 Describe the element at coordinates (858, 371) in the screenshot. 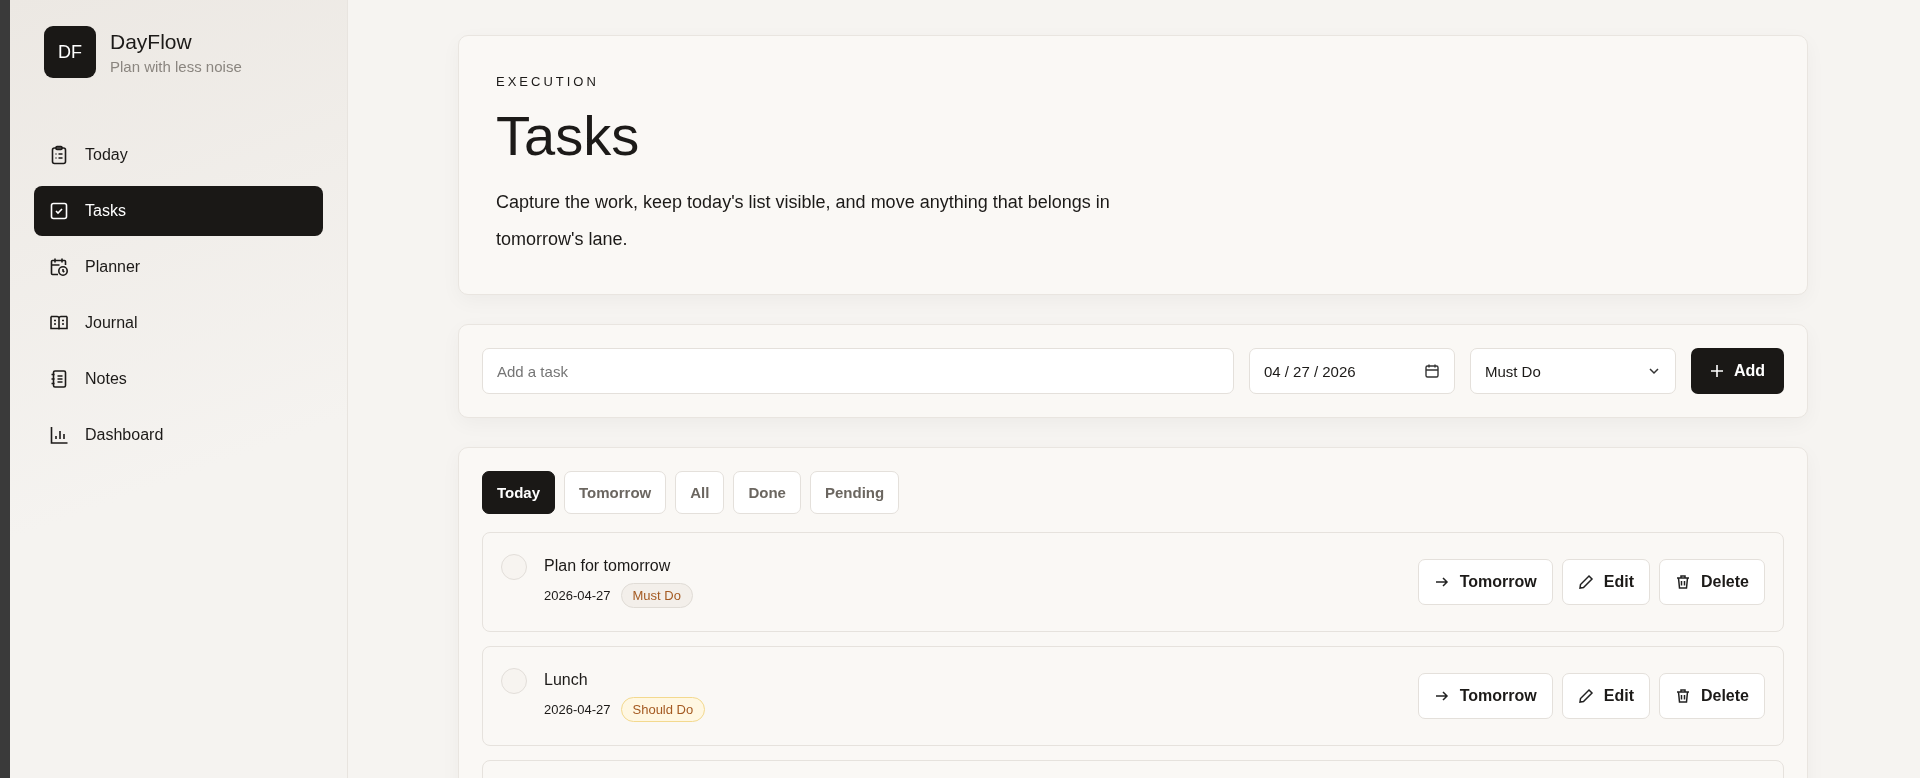

I see `task-input-field: Add a task` at that location.